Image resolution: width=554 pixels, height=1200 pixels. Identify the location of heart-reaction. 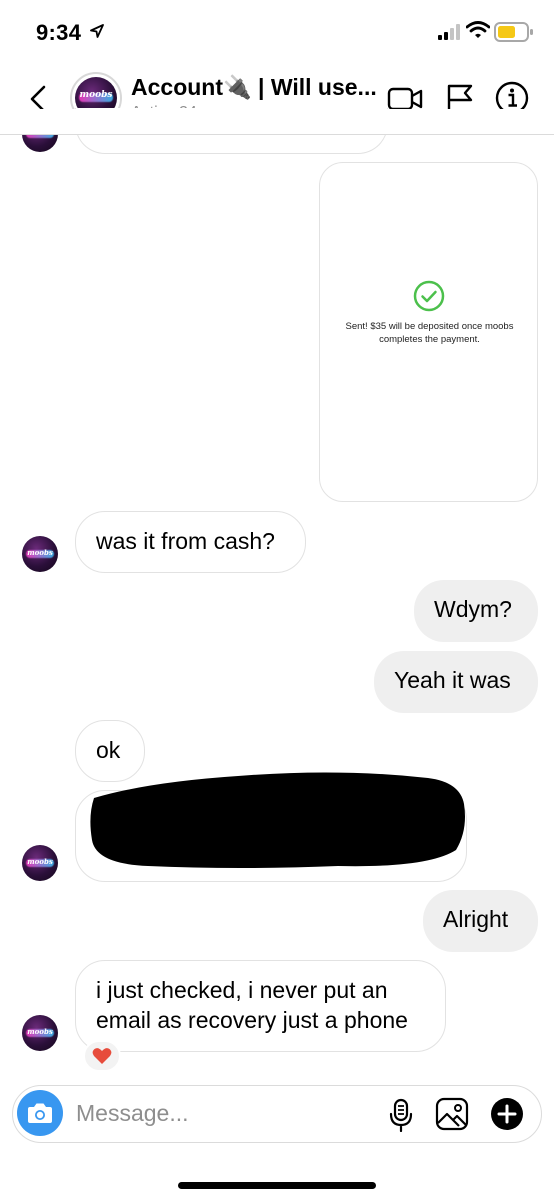
(102, 1056).